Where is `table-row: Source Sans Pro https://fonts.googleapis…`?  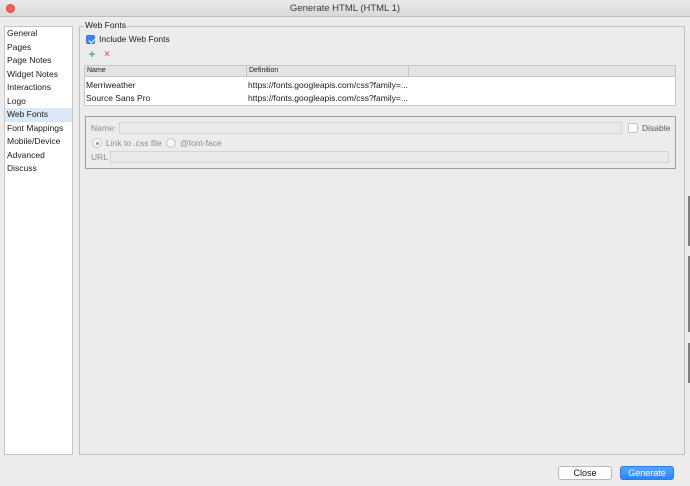
table-row: Source Sans Pro https://fonts.googleapis… is located at coordinates (380, 98).